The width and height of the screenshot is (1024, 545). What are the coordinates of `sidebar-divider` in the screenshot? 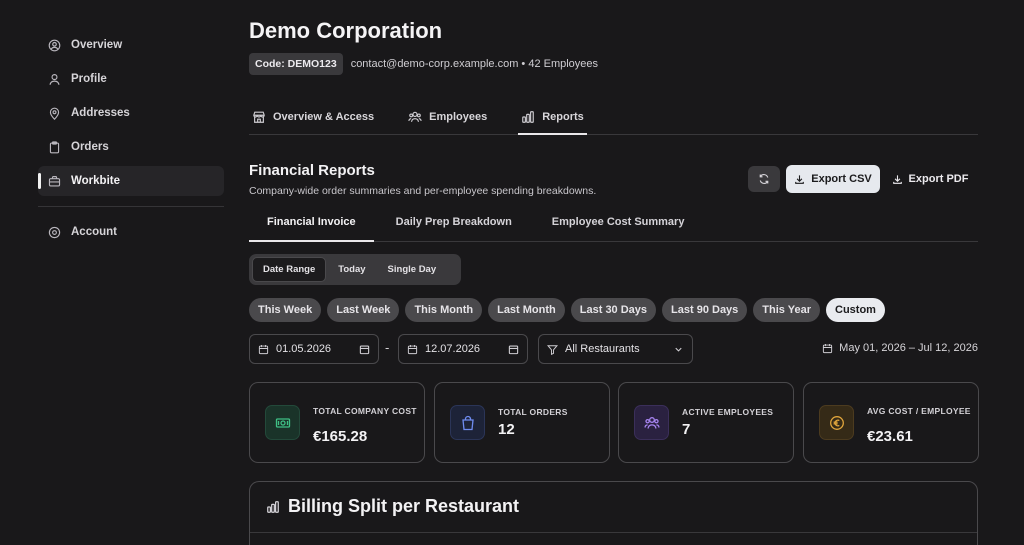 It's located at (131, 206).